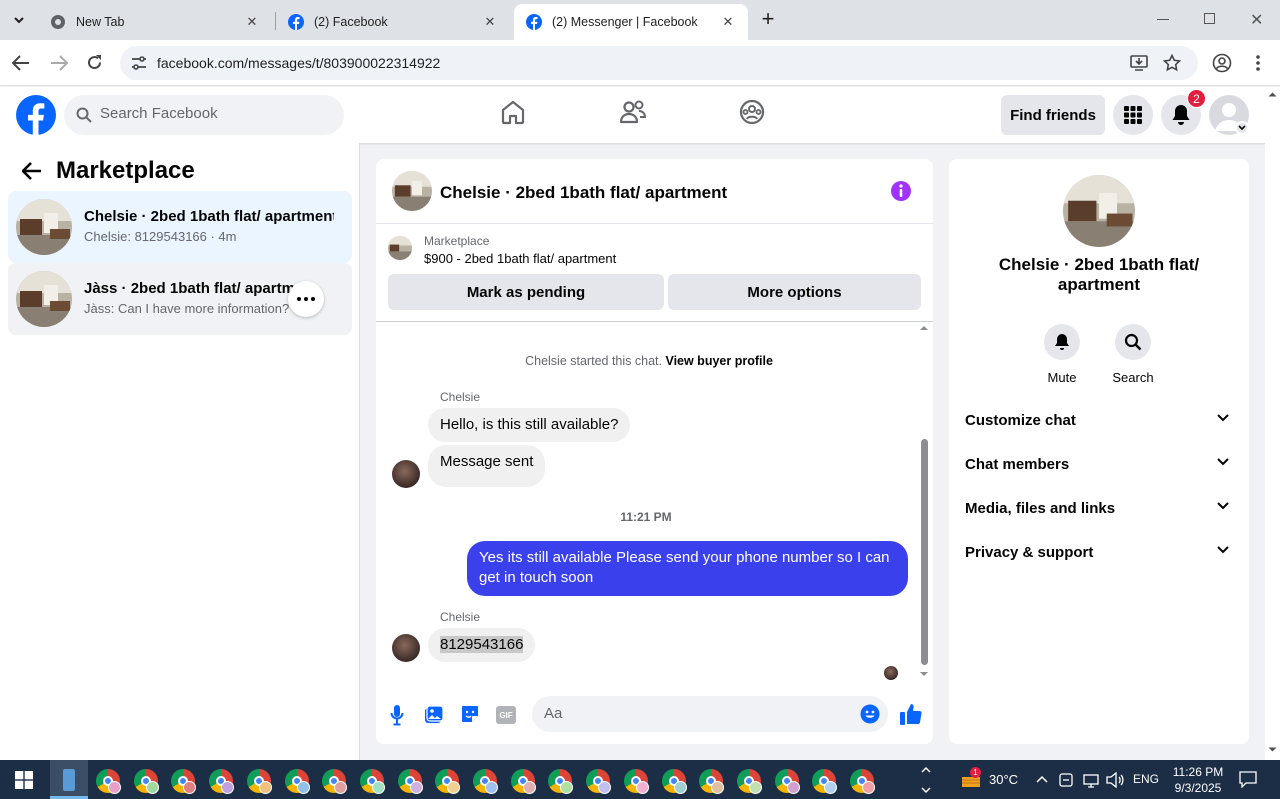 This screenshot has width=1280, height=799. Describe the element at coordinates (1115, 780) in the screenshot. I see `volume-icon` at that location.